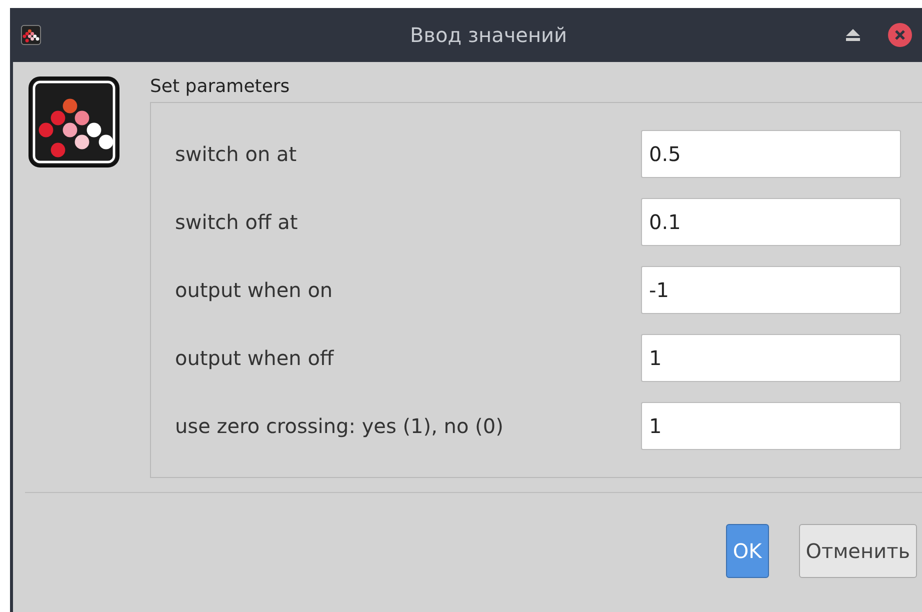  I want to click on window-title: Ввод значений, so click(488, 35).